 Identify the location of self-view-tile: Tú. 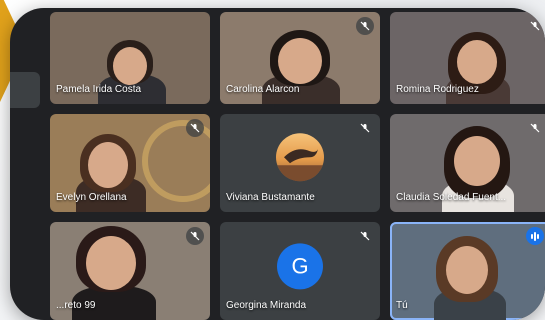
(467, 271).